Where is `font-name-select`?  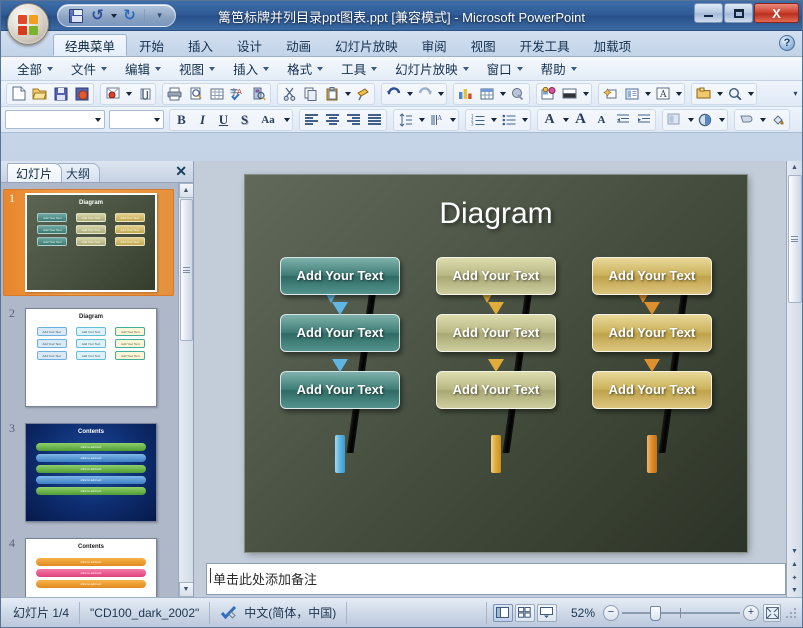
font-name-select is located at coordinates (55, 119).